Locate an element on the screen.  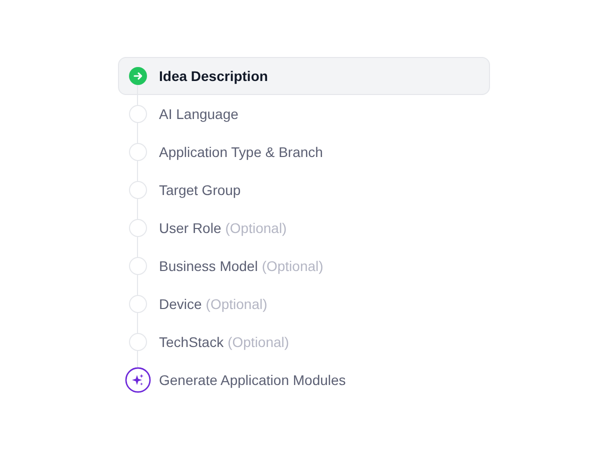
step-label: Target Group is located at coordinates (200, 190).